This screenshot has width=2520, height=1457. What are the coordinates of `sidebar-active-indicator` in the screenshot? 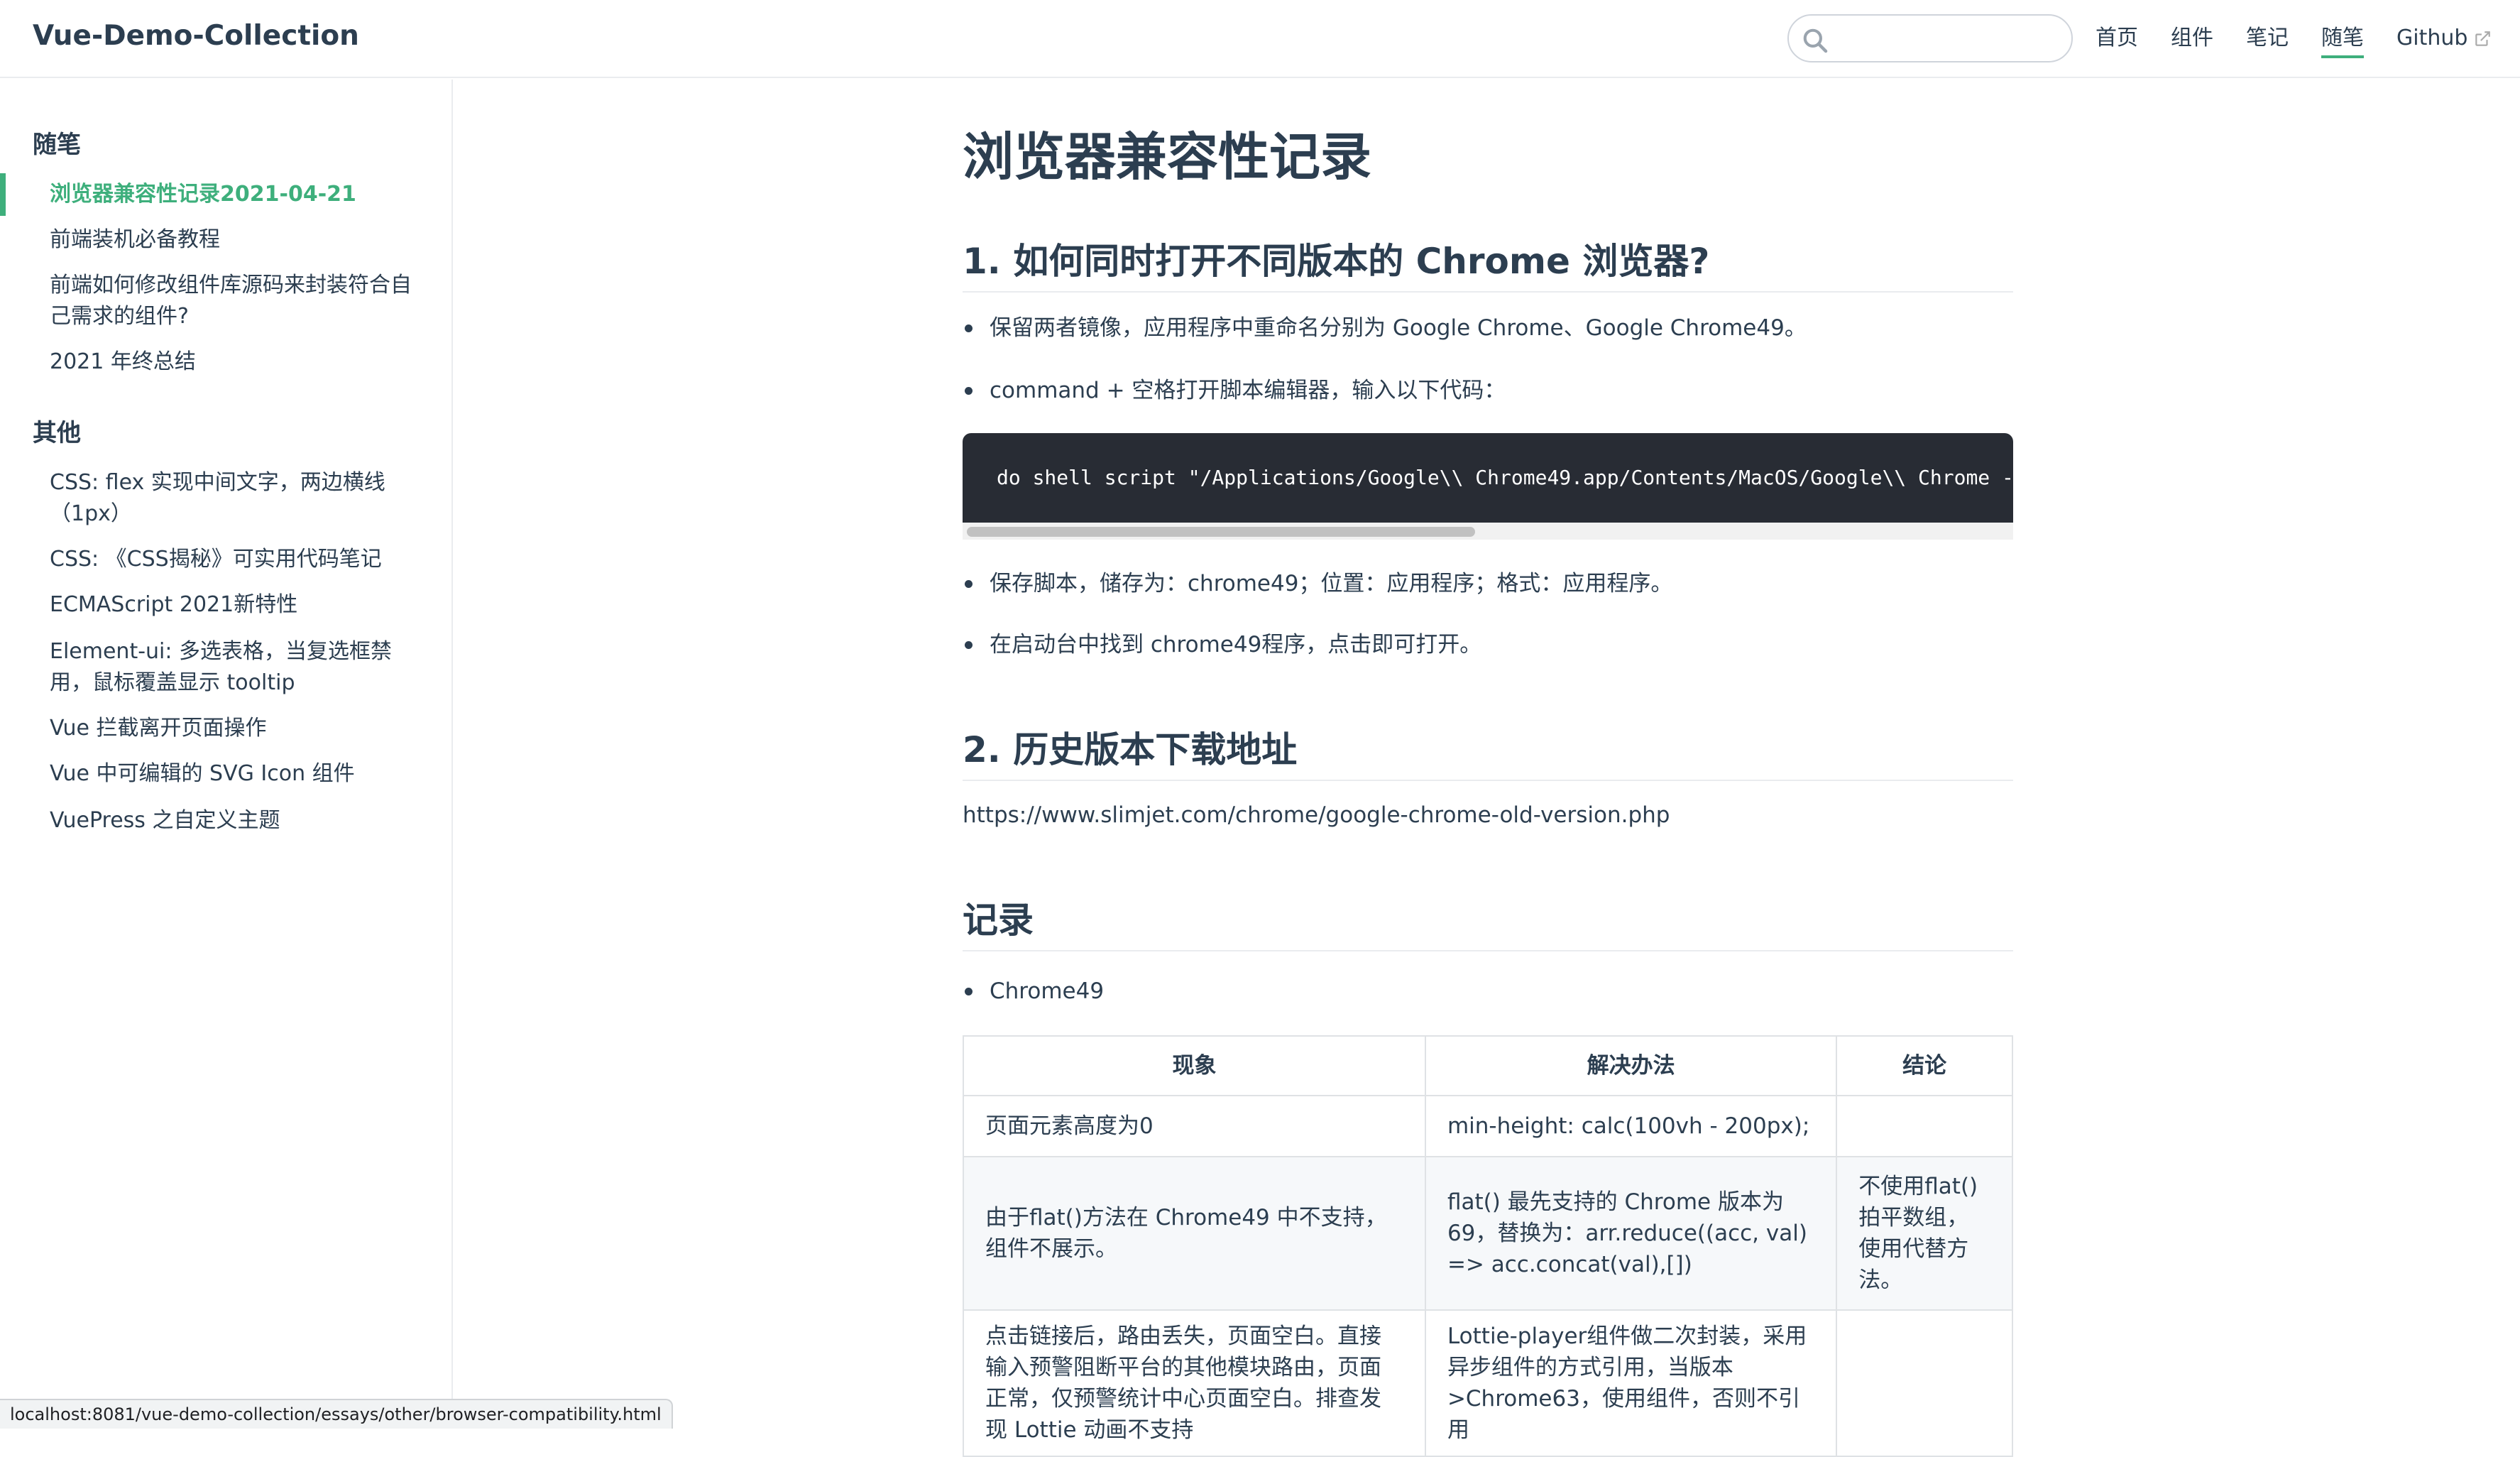 It's located at (3, 194).